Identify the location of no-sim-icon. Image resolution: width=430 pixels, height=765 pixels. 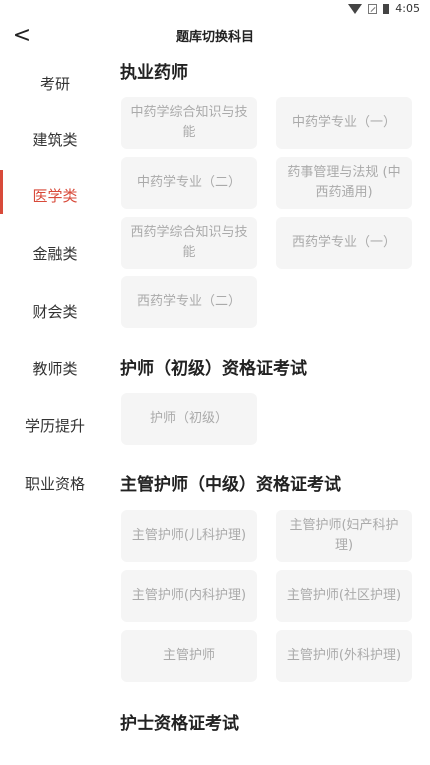
(373, 8).